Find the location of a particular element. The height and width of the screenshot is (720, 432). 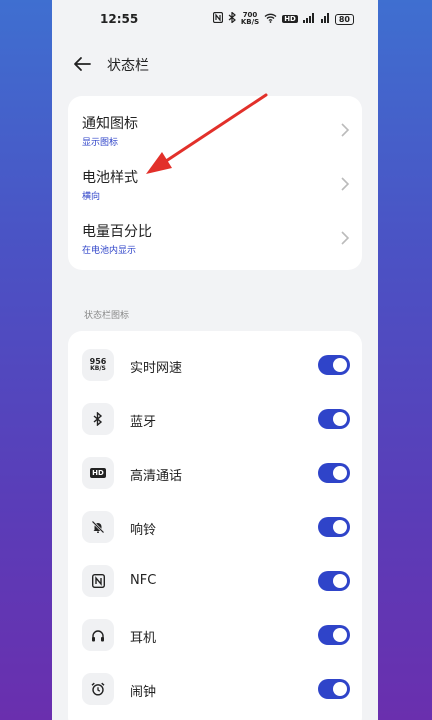

nfc-status-icon is located at coordinates (217, 18).